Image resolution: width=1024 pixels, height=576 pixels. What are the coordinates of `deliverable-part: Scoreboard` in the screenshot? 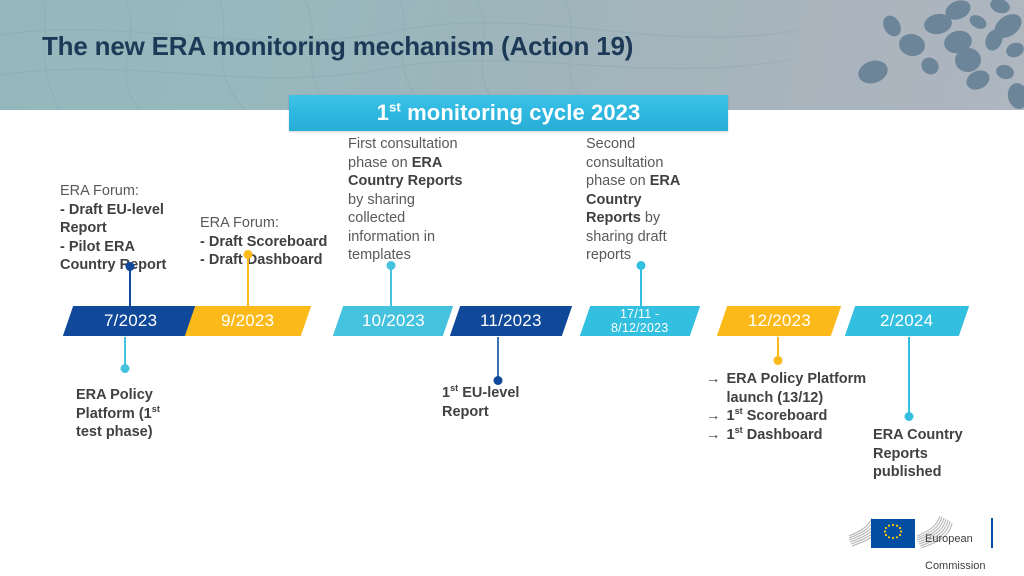 It's located at (785, 416).